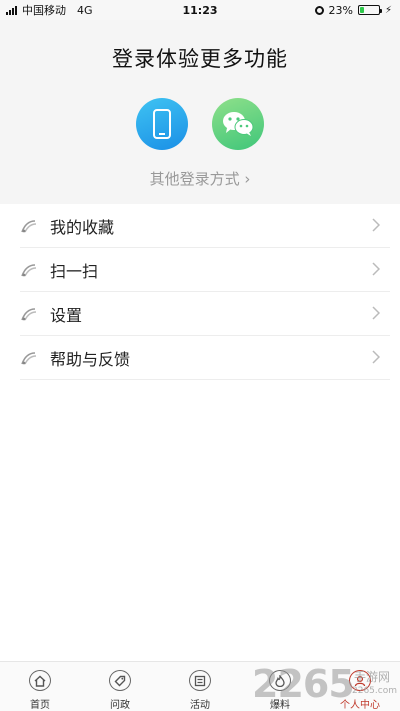 The image size is (400, 711). I want to click on battery-percent: 23%, so click(340, 10).